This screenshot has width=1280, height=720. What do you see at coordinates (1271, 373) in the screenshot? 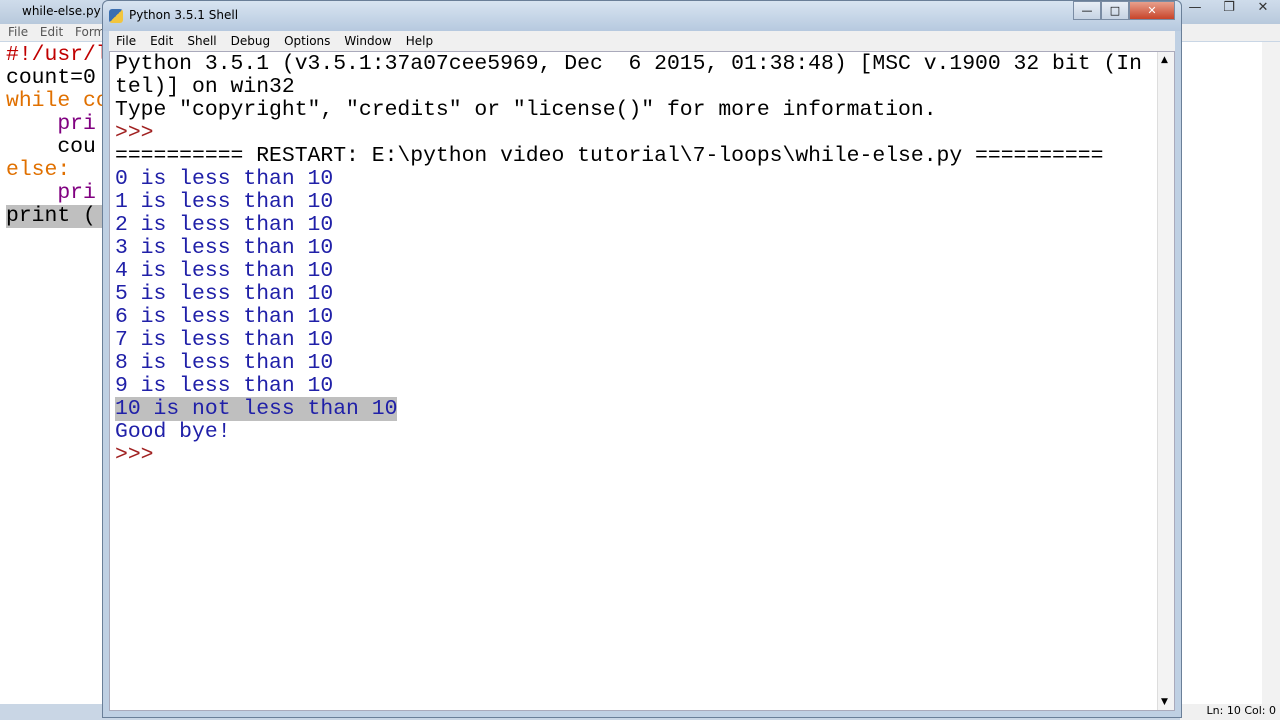
I see `background-scrollbar` at bounding box center [1271, 373].